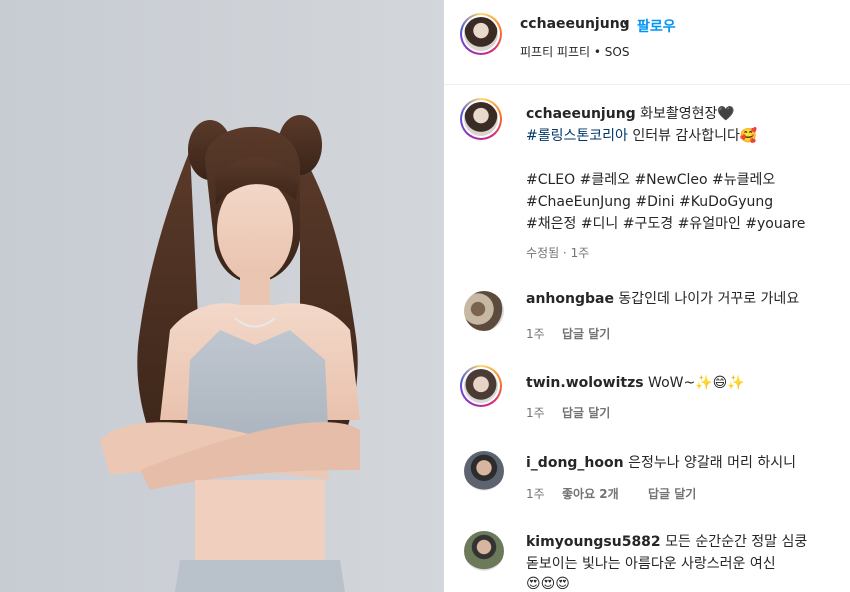  I want to click on profile-avatar-icon, so click(481, 34).